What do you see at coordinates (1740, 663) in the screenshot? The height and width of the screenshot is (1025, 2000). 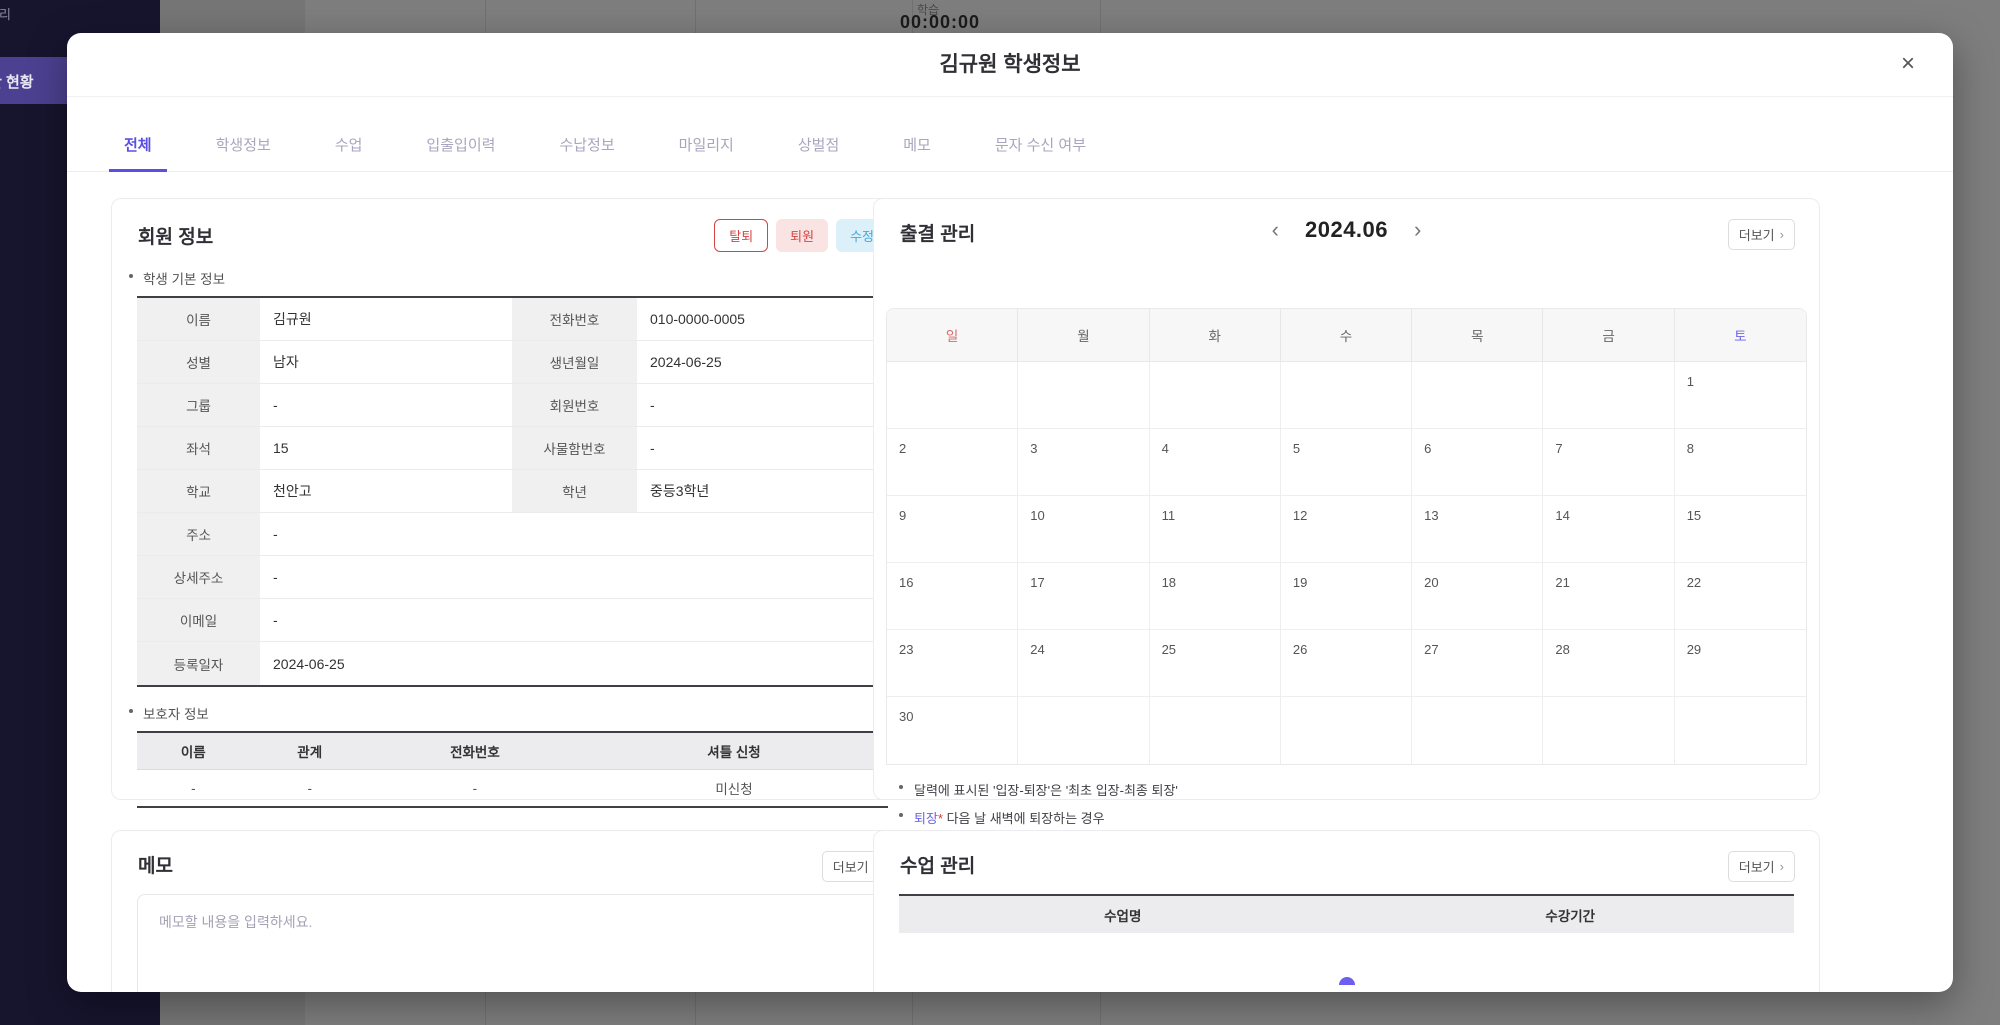 I see `calendar-day-cell: 29` at bounding box center [1740, 663].